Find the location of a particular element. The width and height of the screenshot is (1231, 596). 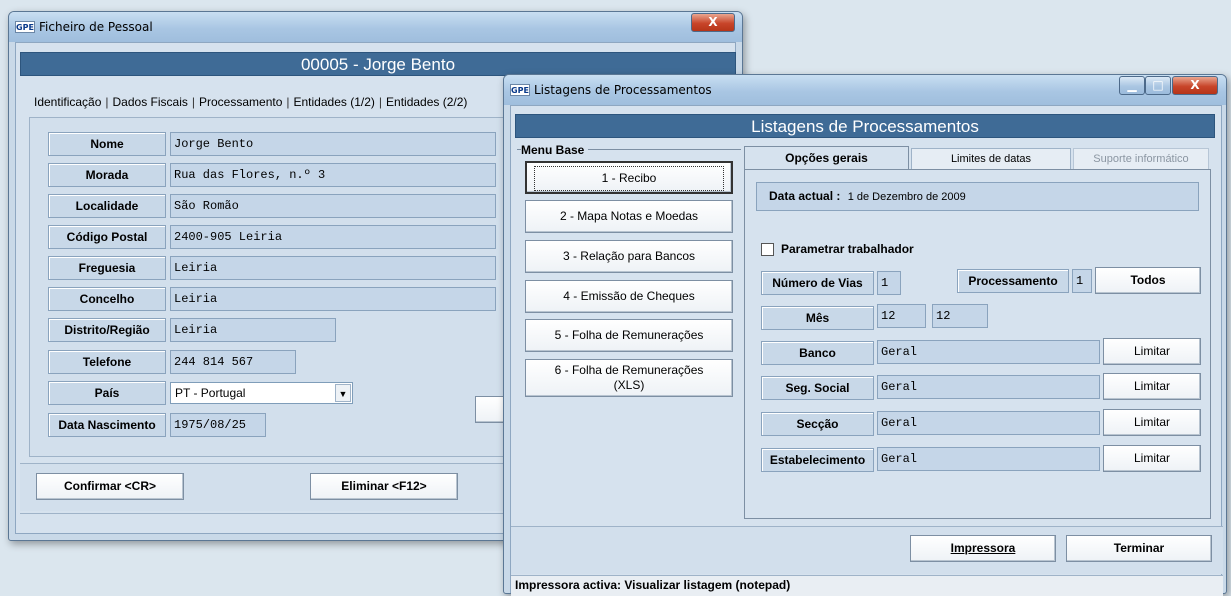

confirm-button: Confirmar <CR> is located at coordinates (110, 486).